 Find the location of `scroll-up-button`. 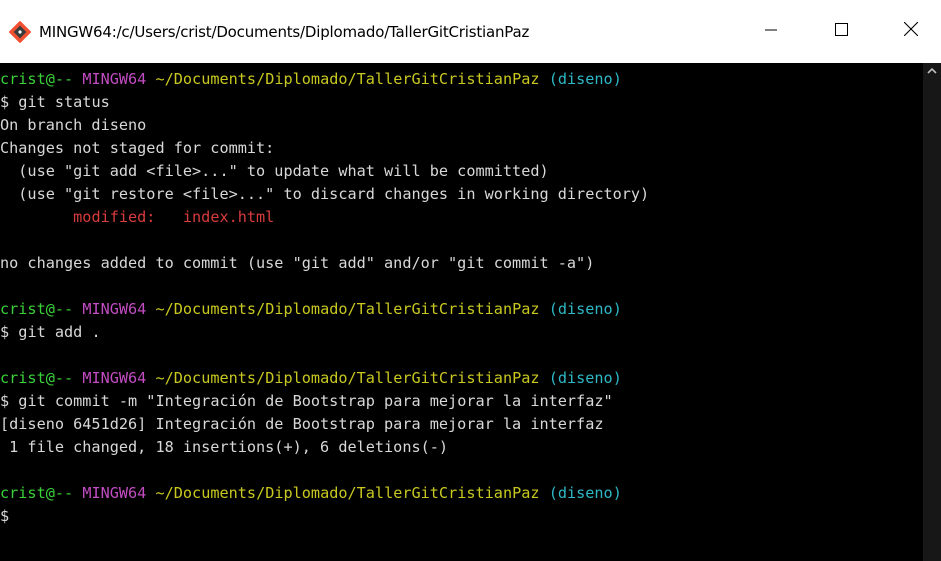

scroll-up-button is located at coordinates (932, 70).